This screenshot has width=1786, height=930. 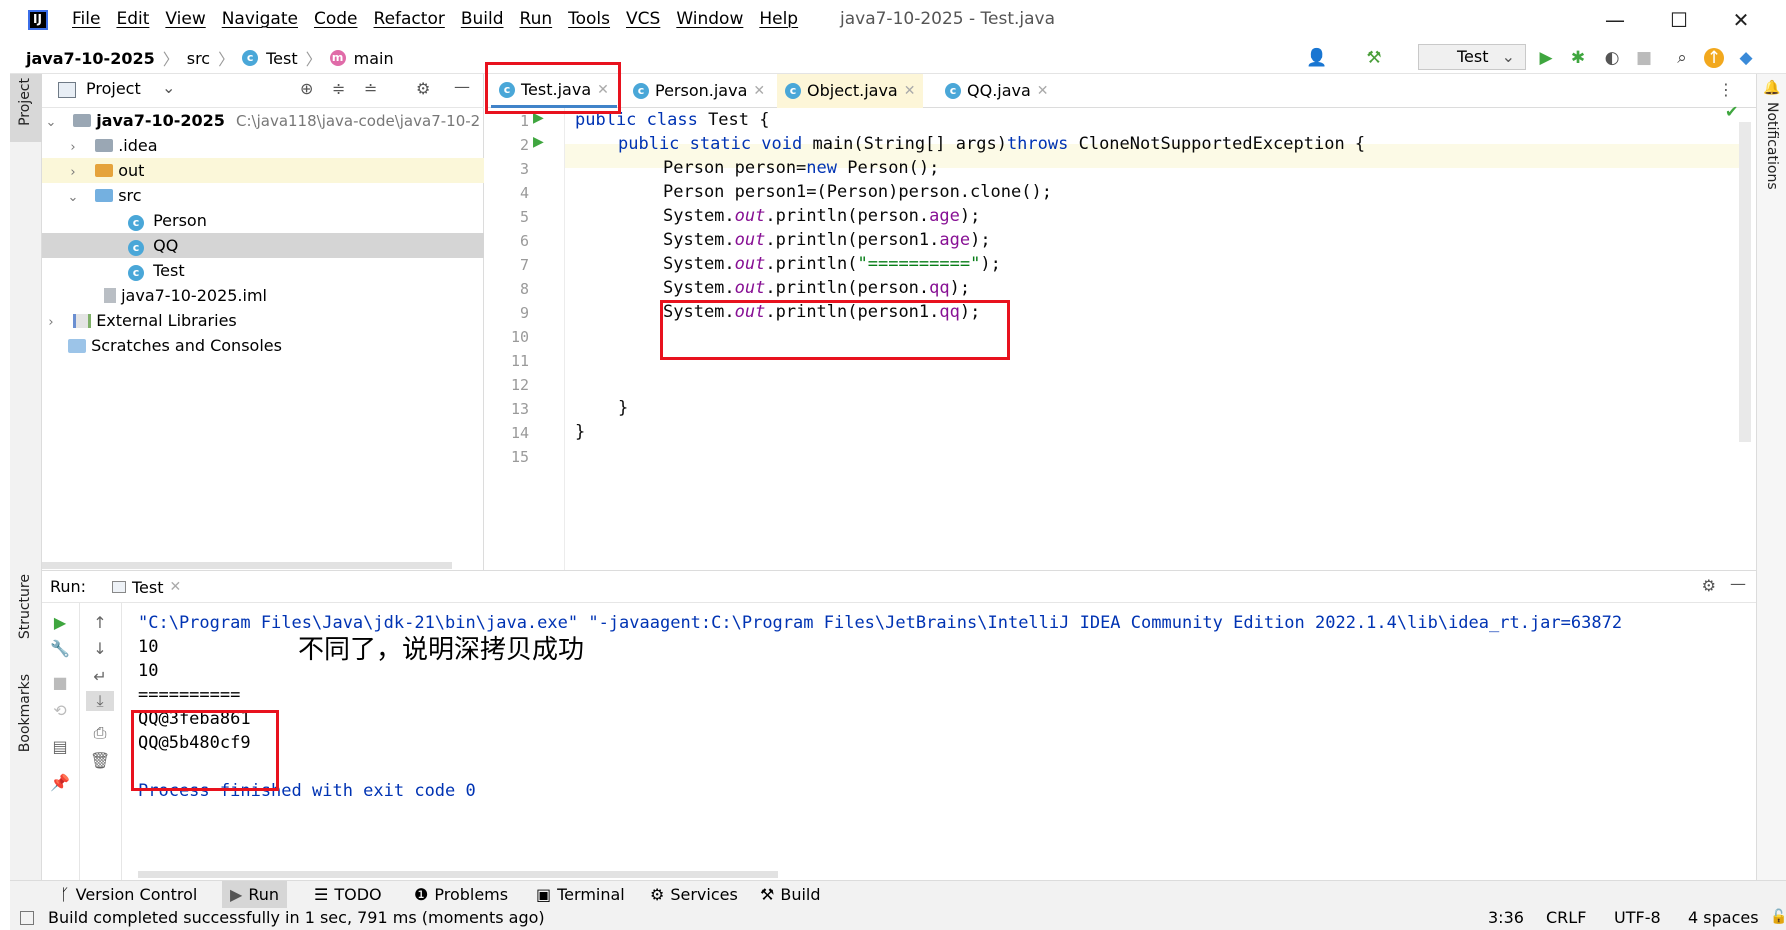 I want to click on project-tool-tab: Project, so click(x=26, y=108).